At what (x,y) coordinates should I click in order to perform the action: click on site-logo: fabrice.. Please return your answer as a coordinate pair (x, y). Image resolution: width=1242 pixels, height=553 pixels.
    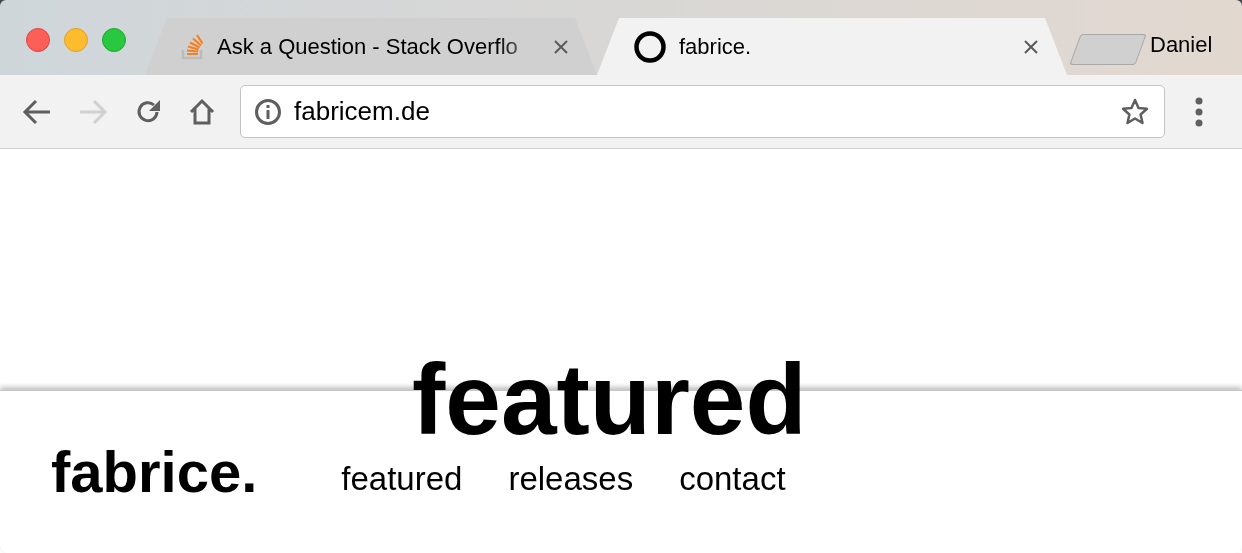
    Looking at the image, I should click on (154, 472).